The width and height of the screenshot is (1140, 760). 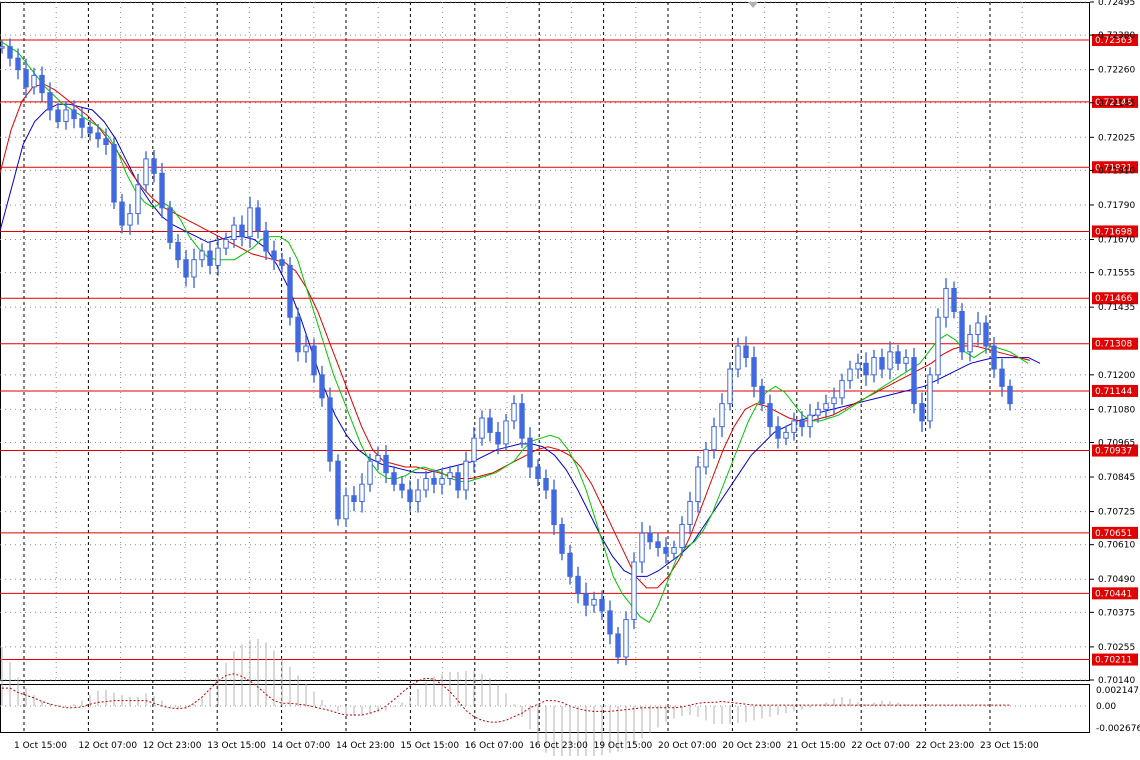 I want to click on time-tick-label: 16 Oct 23:00, so click(x=558, y=746).